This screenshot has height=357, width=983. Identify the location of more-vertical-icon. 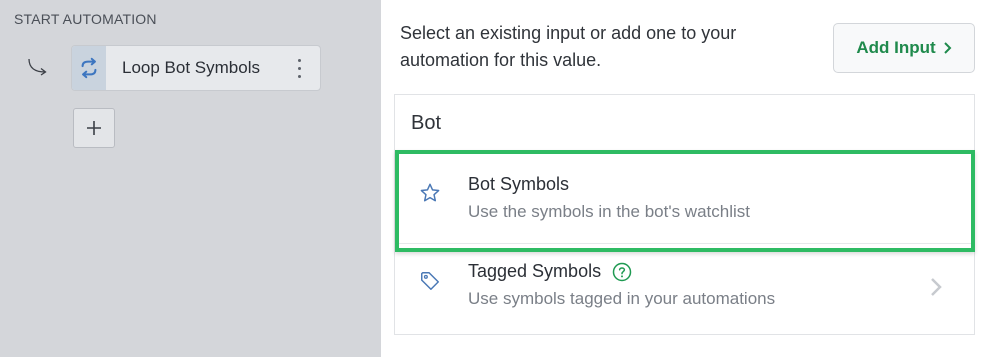
(299, 68).